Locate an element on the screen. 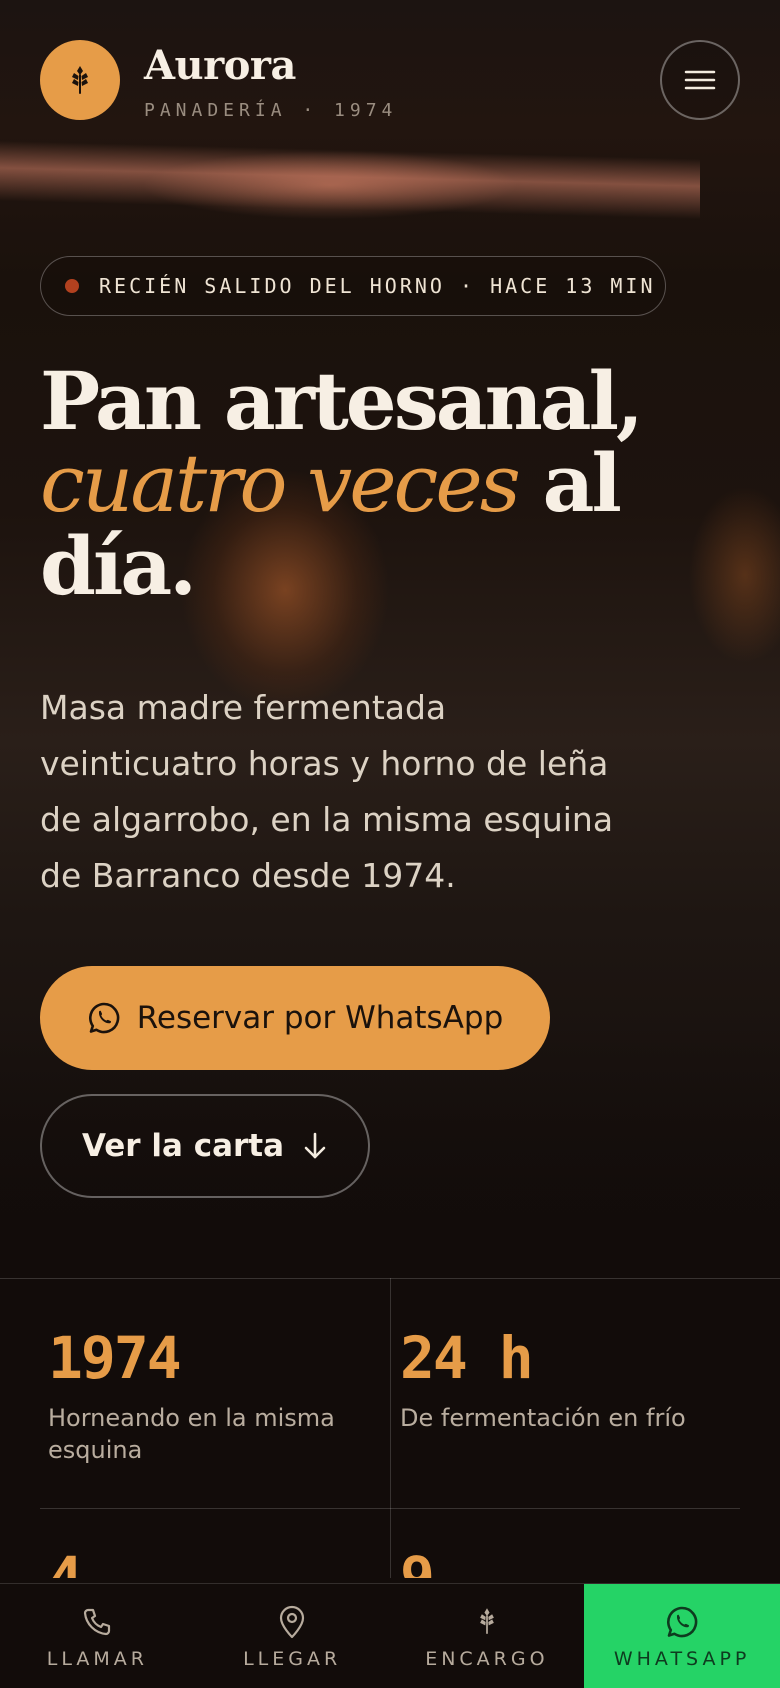 This screenshot has width=780, height=1688. phone-icon is located at coordinates (97, 1622).